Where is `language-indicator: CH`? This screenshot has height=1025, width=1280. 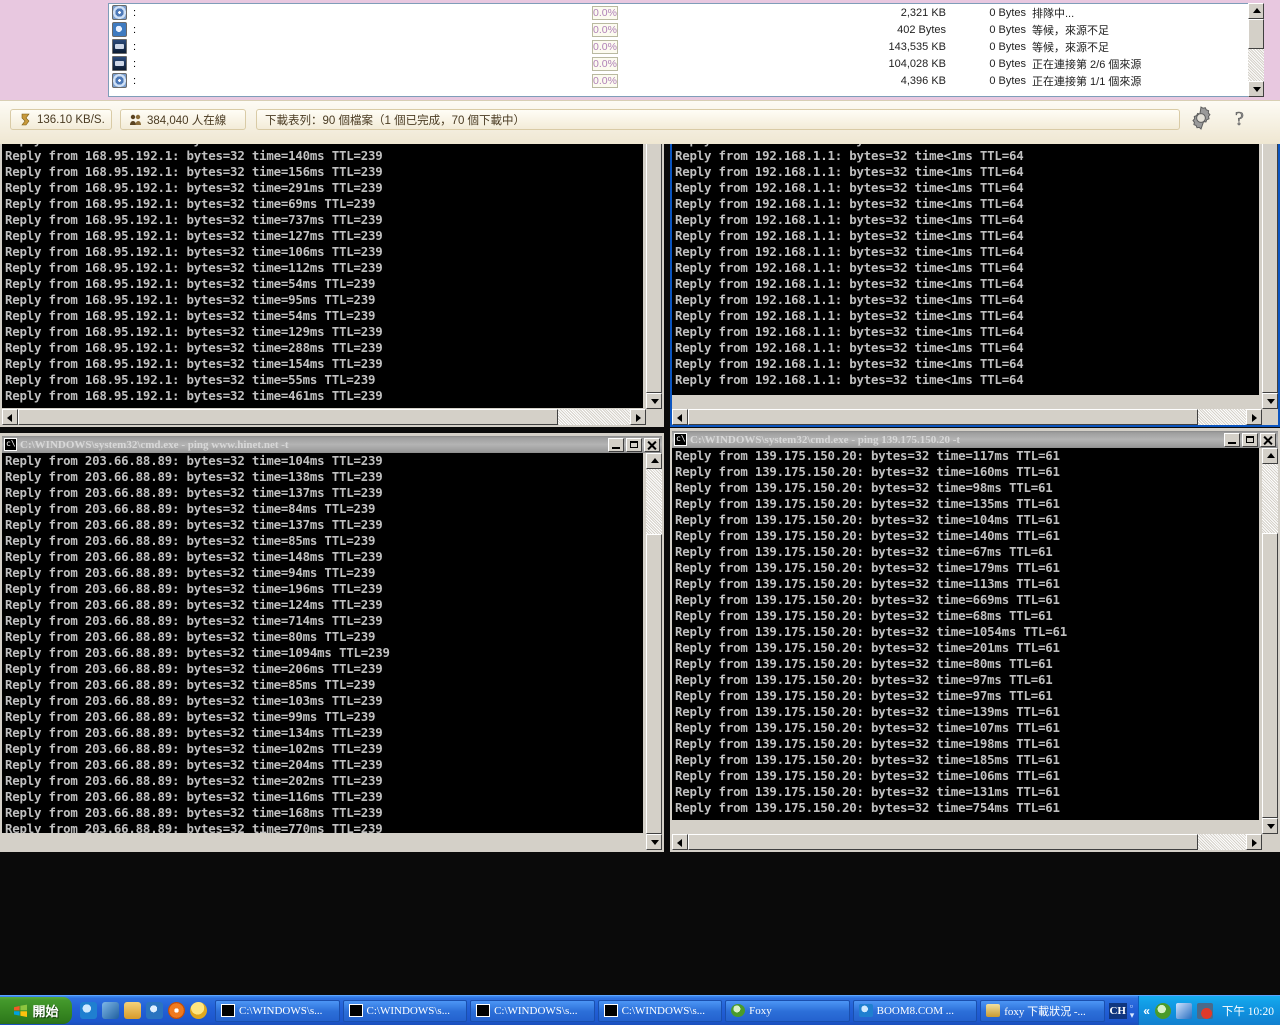
language-indicator: CH is located at coordinates (1117, 1010).